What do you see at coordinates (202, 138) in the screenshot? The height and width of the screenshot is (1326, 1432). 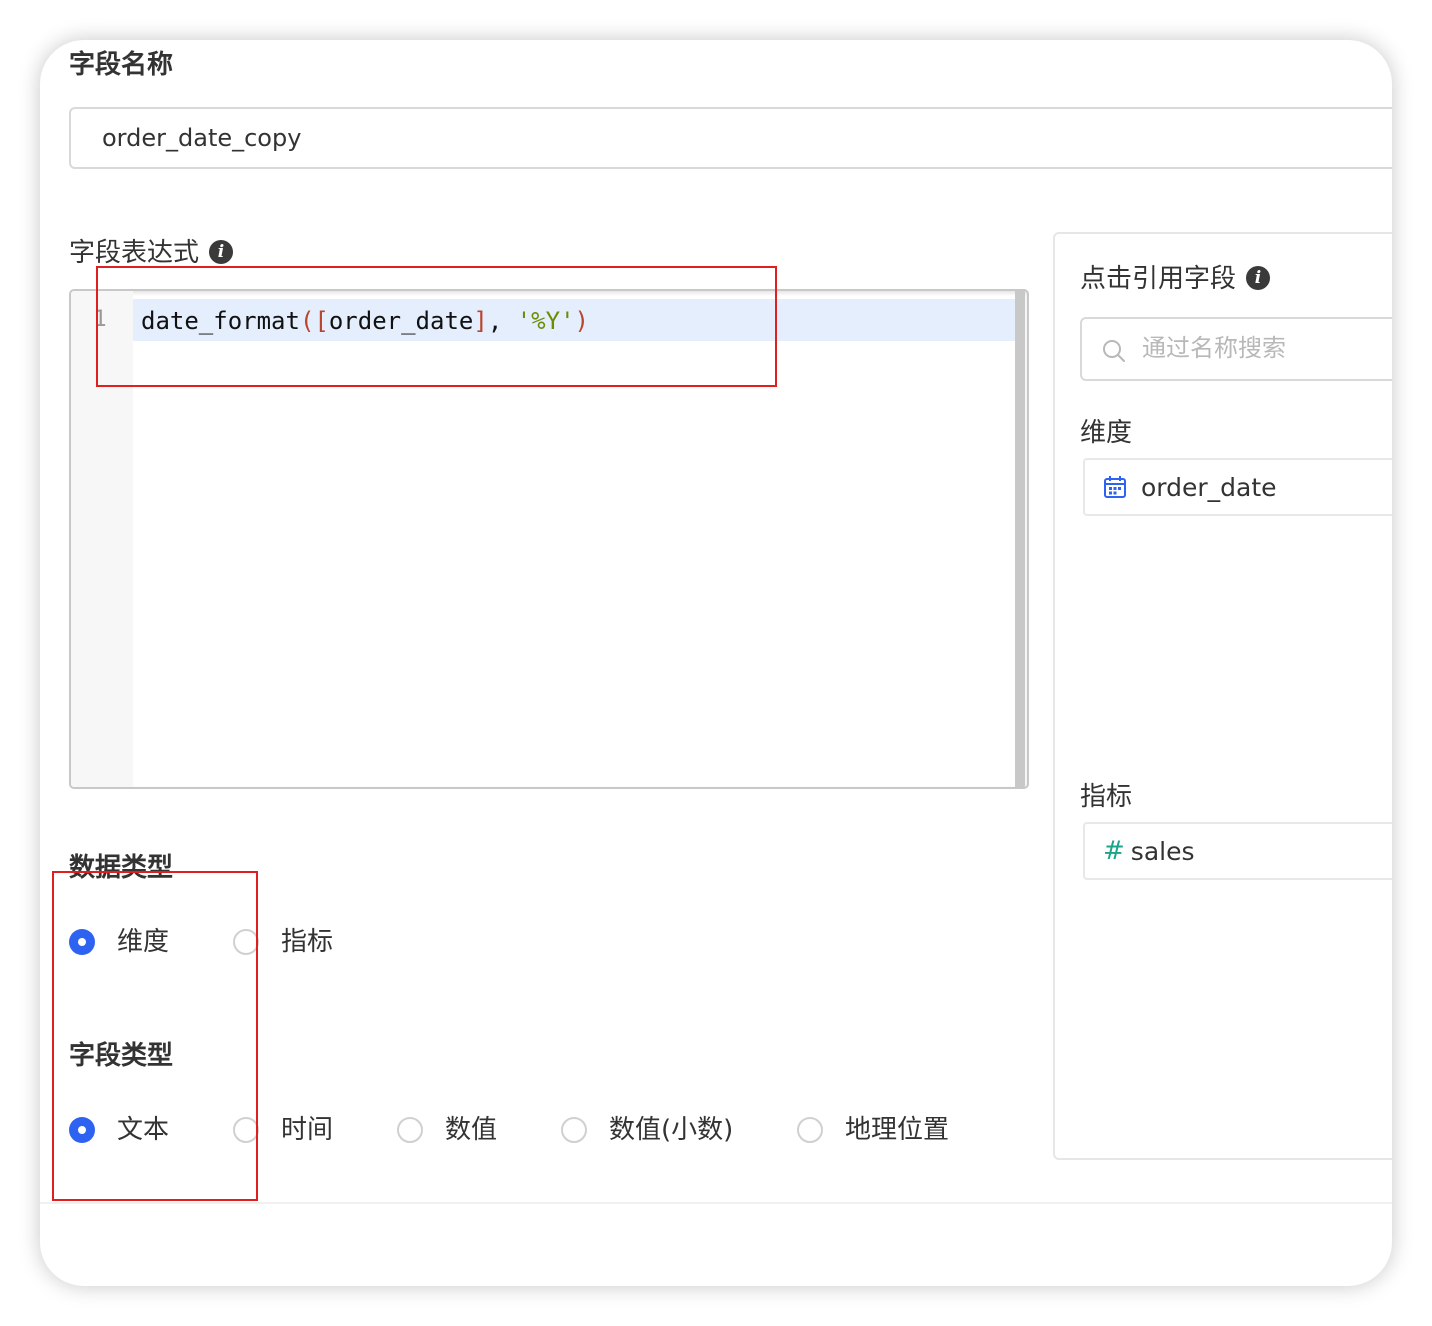 I see `field-name-value: order_date_copy` at bounding box center [202, 138].